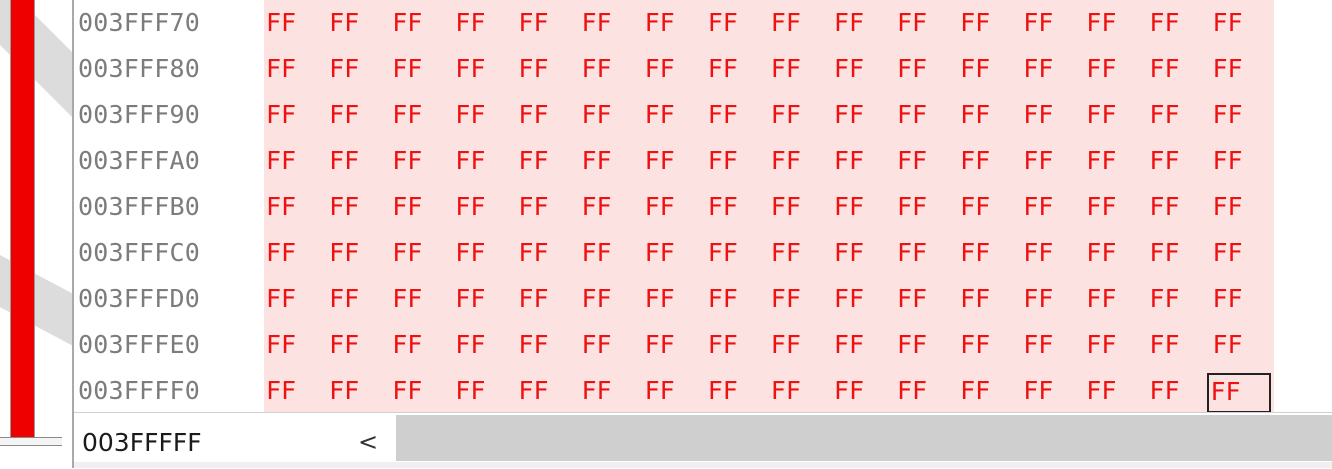 Image resolution: width=1332 pixels, height=469 pixels. Describe the element at coordinates (864, 438) in the screenshot. I see `horizontal-scrollbar-track` at that location.